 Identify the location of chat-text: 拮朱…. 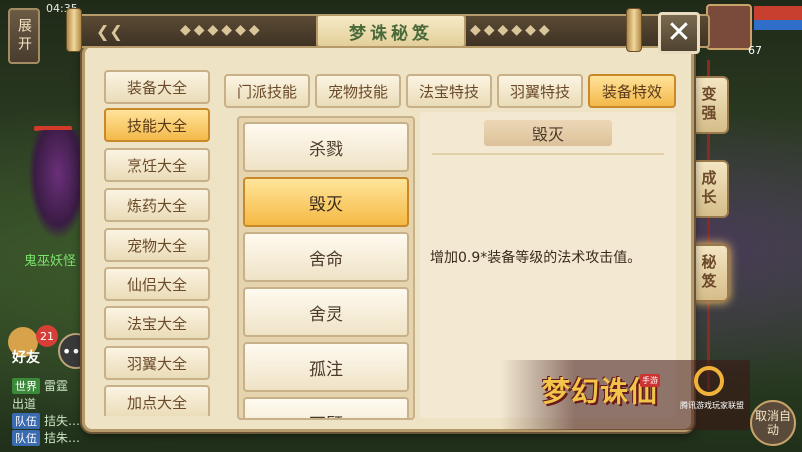
(62, 438).